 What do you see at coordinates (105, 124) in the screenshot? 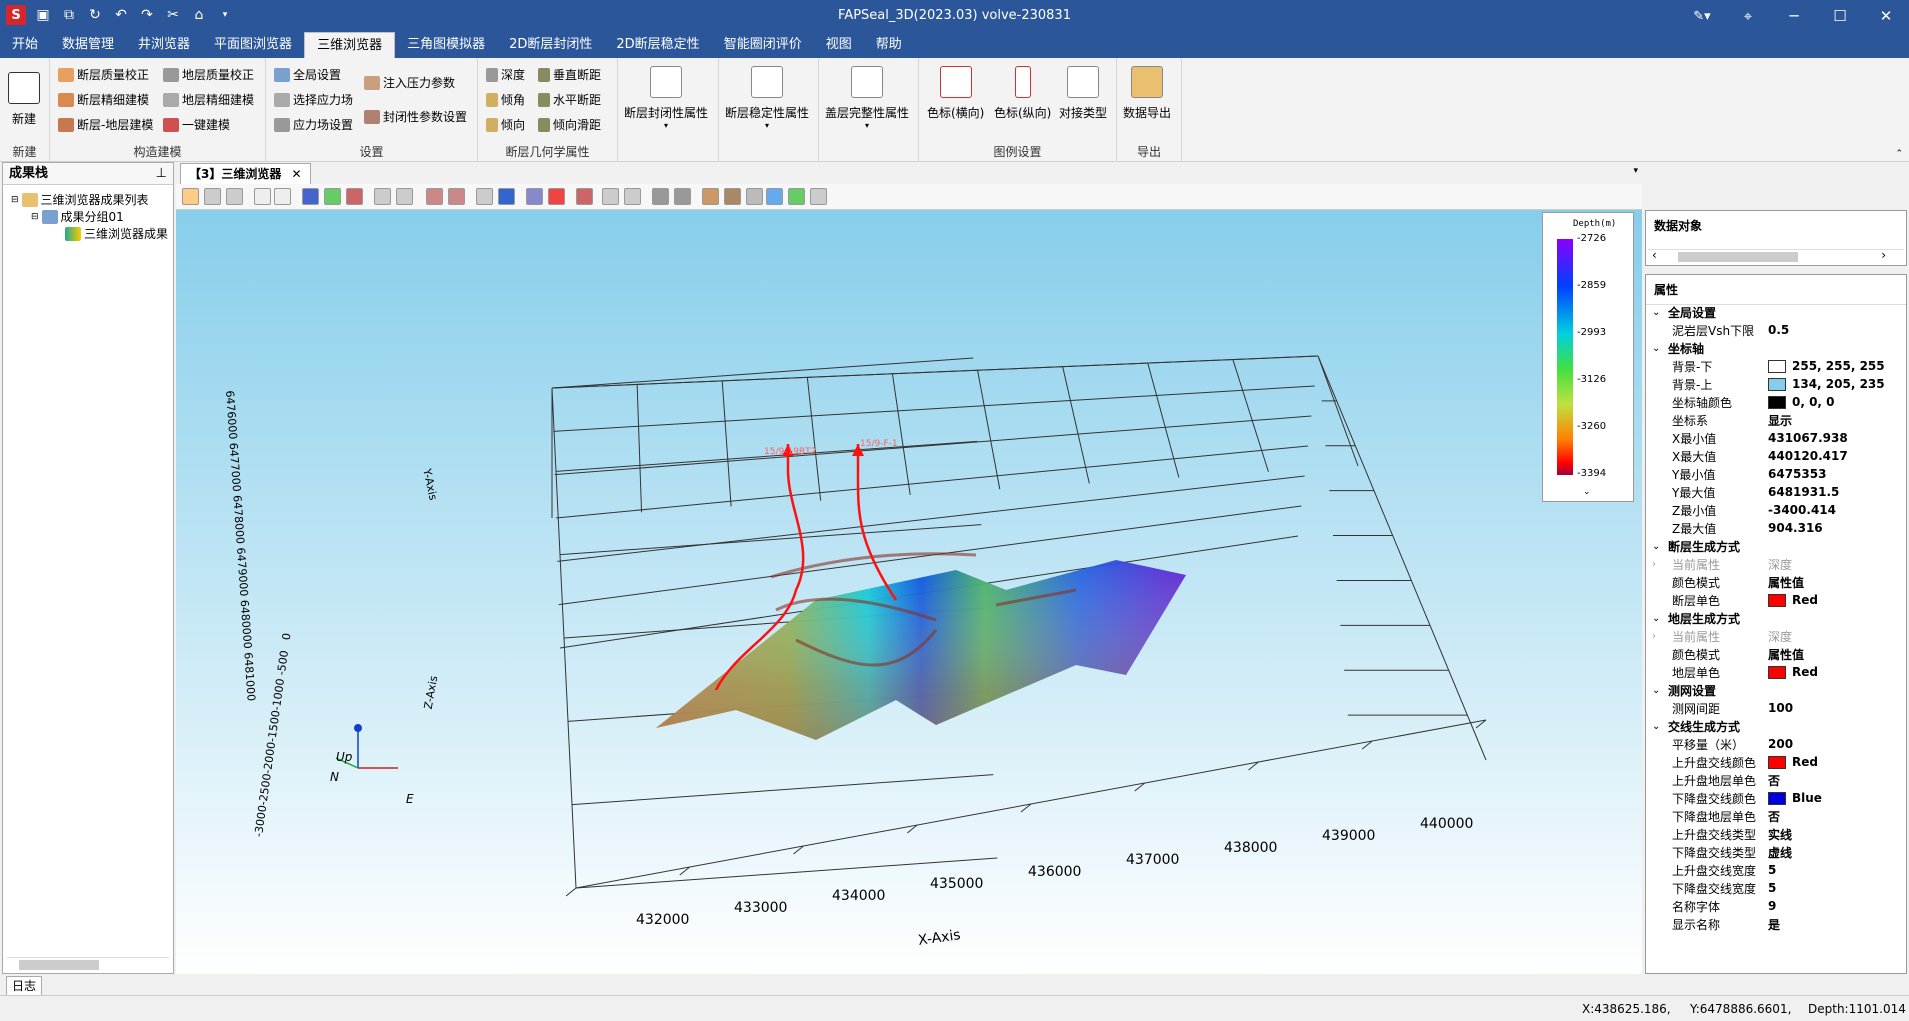
I see `fault-strata-model-button: 断层-地层建模` at bounding box center [105, 124].